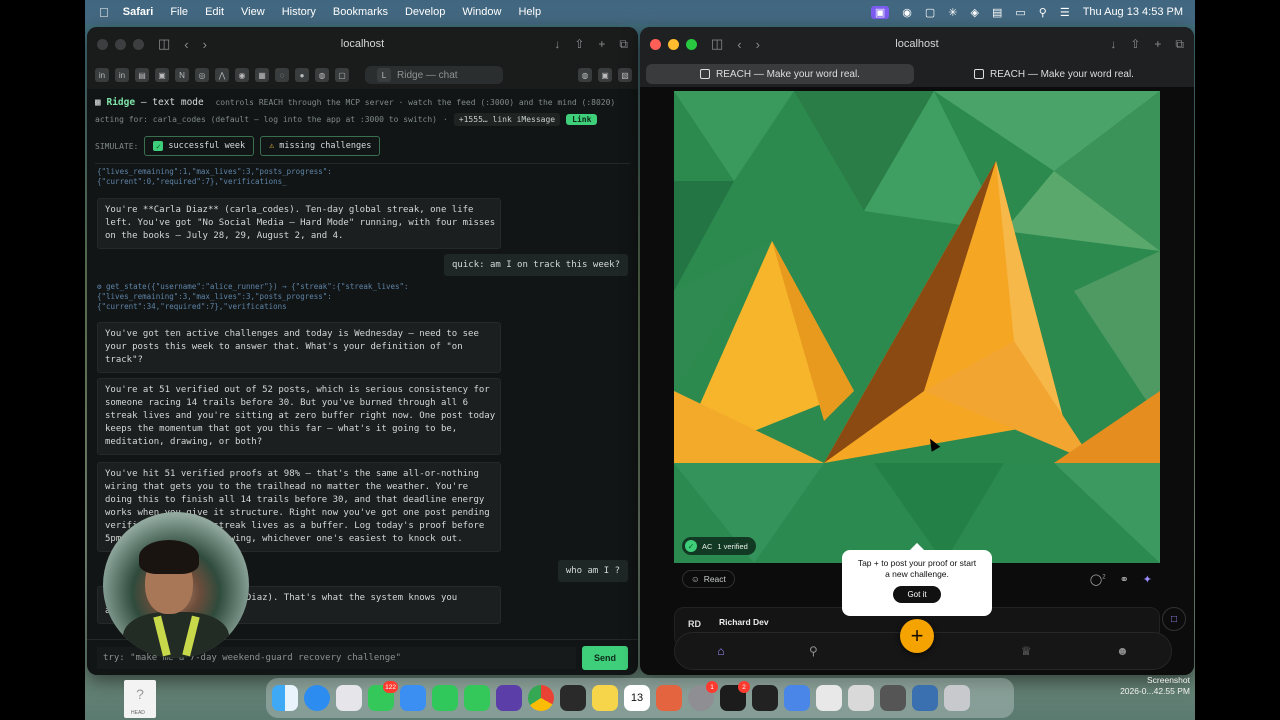 The height and width of the screenshot is (720, 1280). What do you see at coordinates (893, 698) in the screenshot?
I see `screenshots-stack-icon` at bounding box center [893, 698].